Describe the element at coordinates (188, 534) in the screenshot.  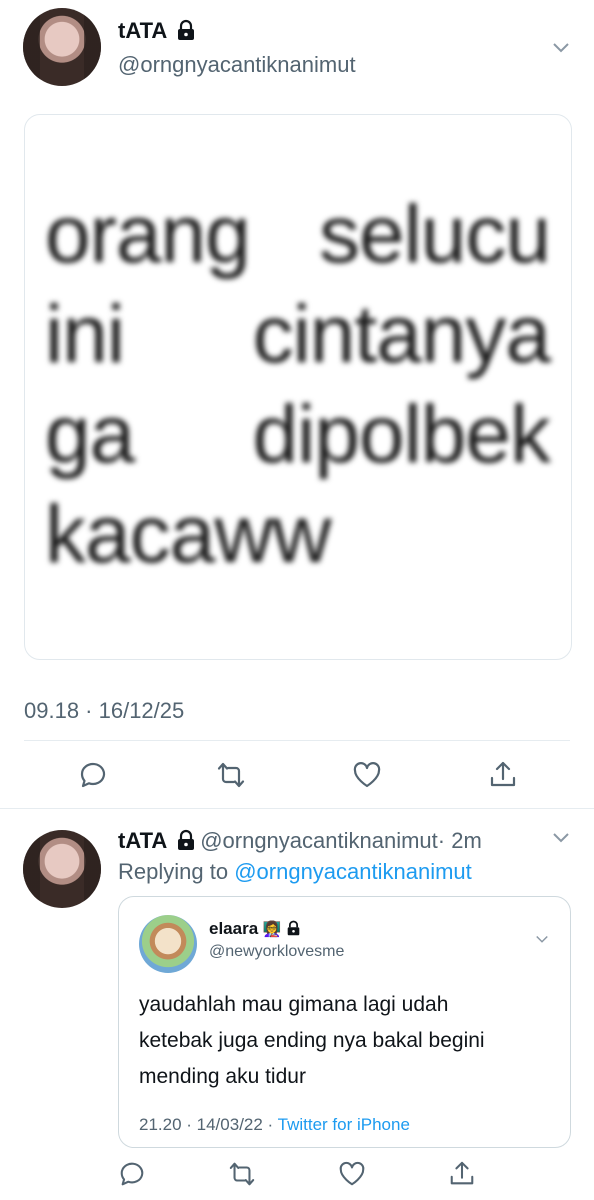
I see `image-word: kacaww` at that location.